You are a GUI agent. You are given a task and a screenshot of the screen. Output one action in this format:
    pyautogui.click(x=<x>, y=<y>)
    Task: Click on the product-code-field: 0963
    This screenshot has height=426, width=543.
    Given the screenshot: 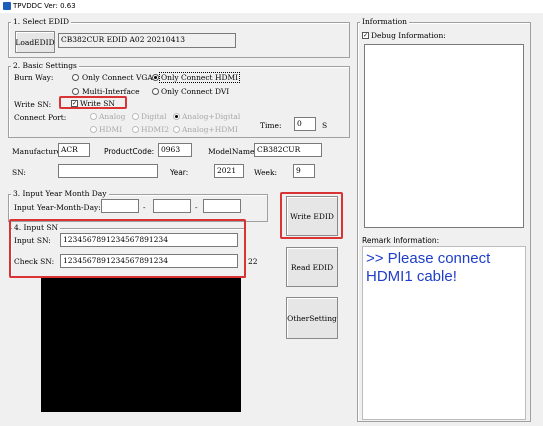 What is the action you would take?
    pyautogui.click(x=175, y=150)
    